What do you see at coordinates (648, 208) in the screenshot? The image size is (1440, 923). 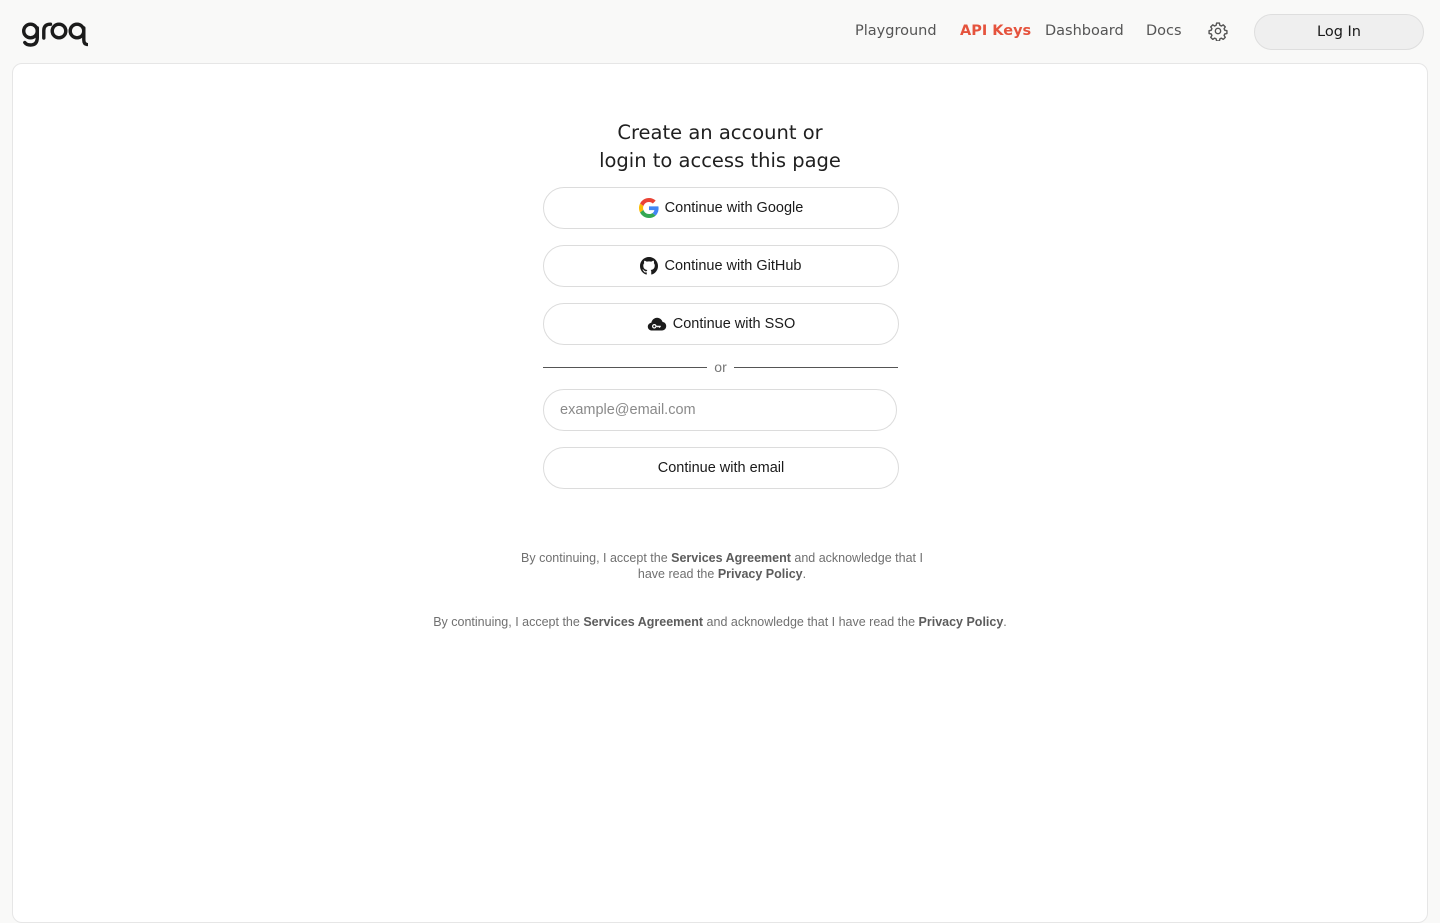 I see `google-icon` at bounding box center [648, 208].